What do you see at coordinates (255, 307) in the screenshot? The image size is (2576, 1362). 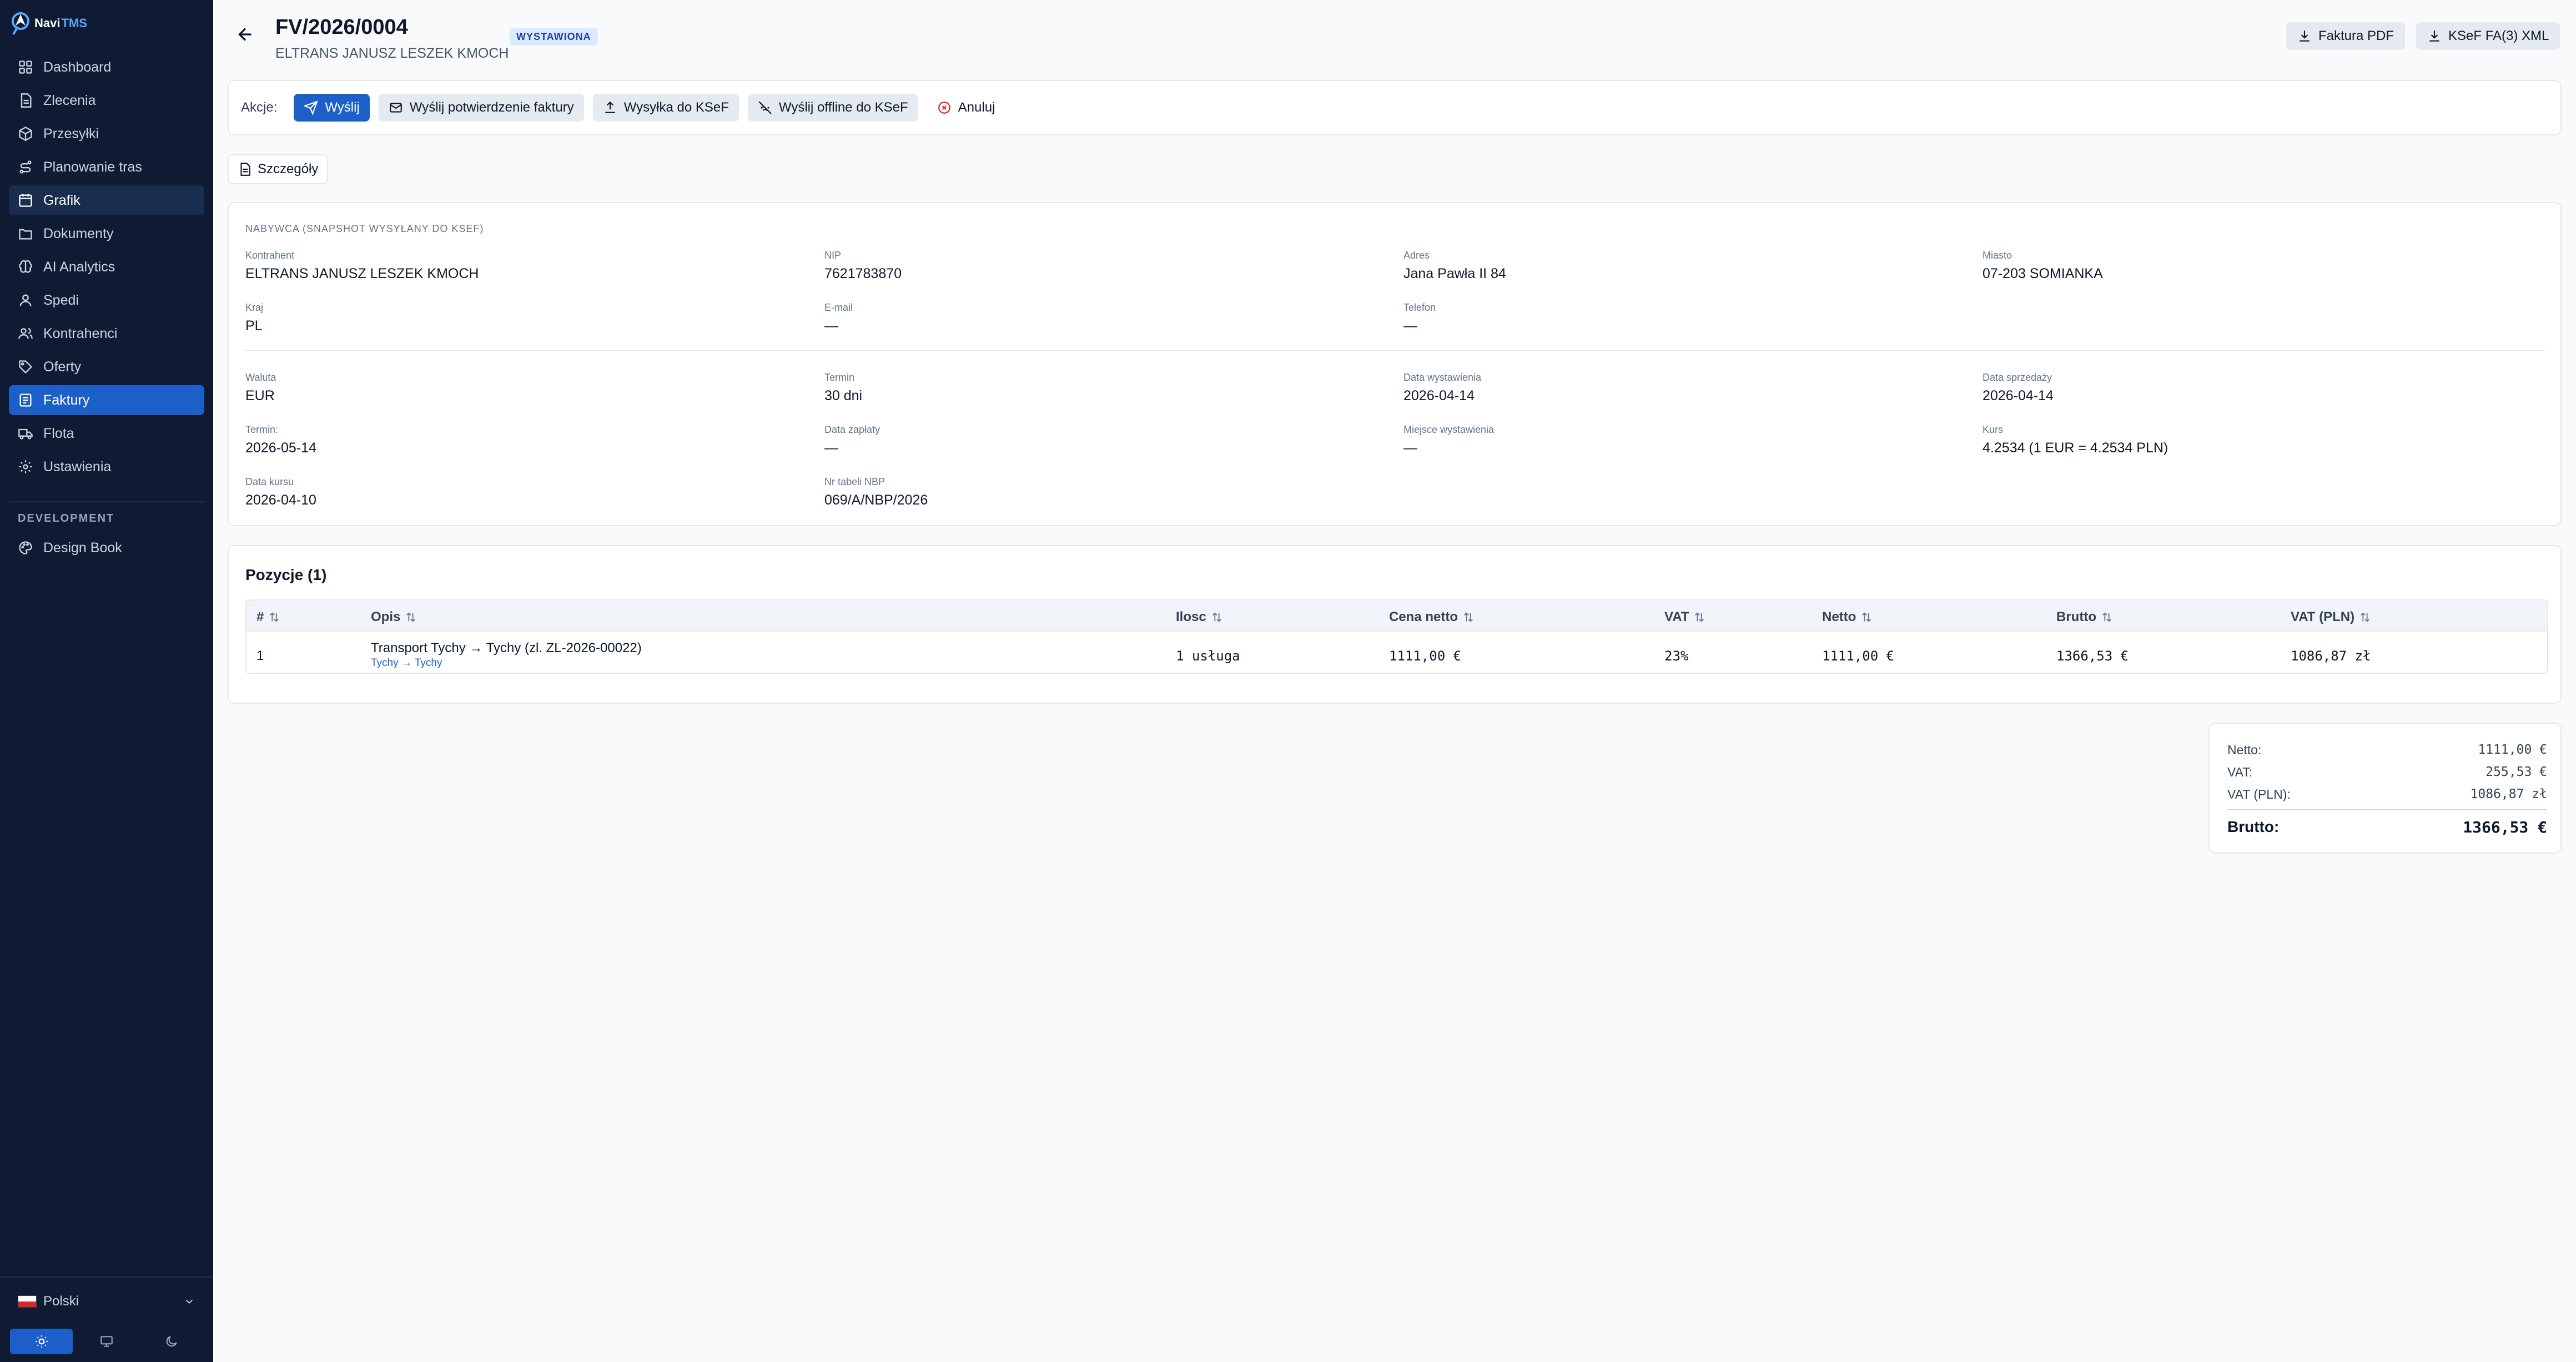 I see `field-label: Kraj` at bounding box center [255, 307].